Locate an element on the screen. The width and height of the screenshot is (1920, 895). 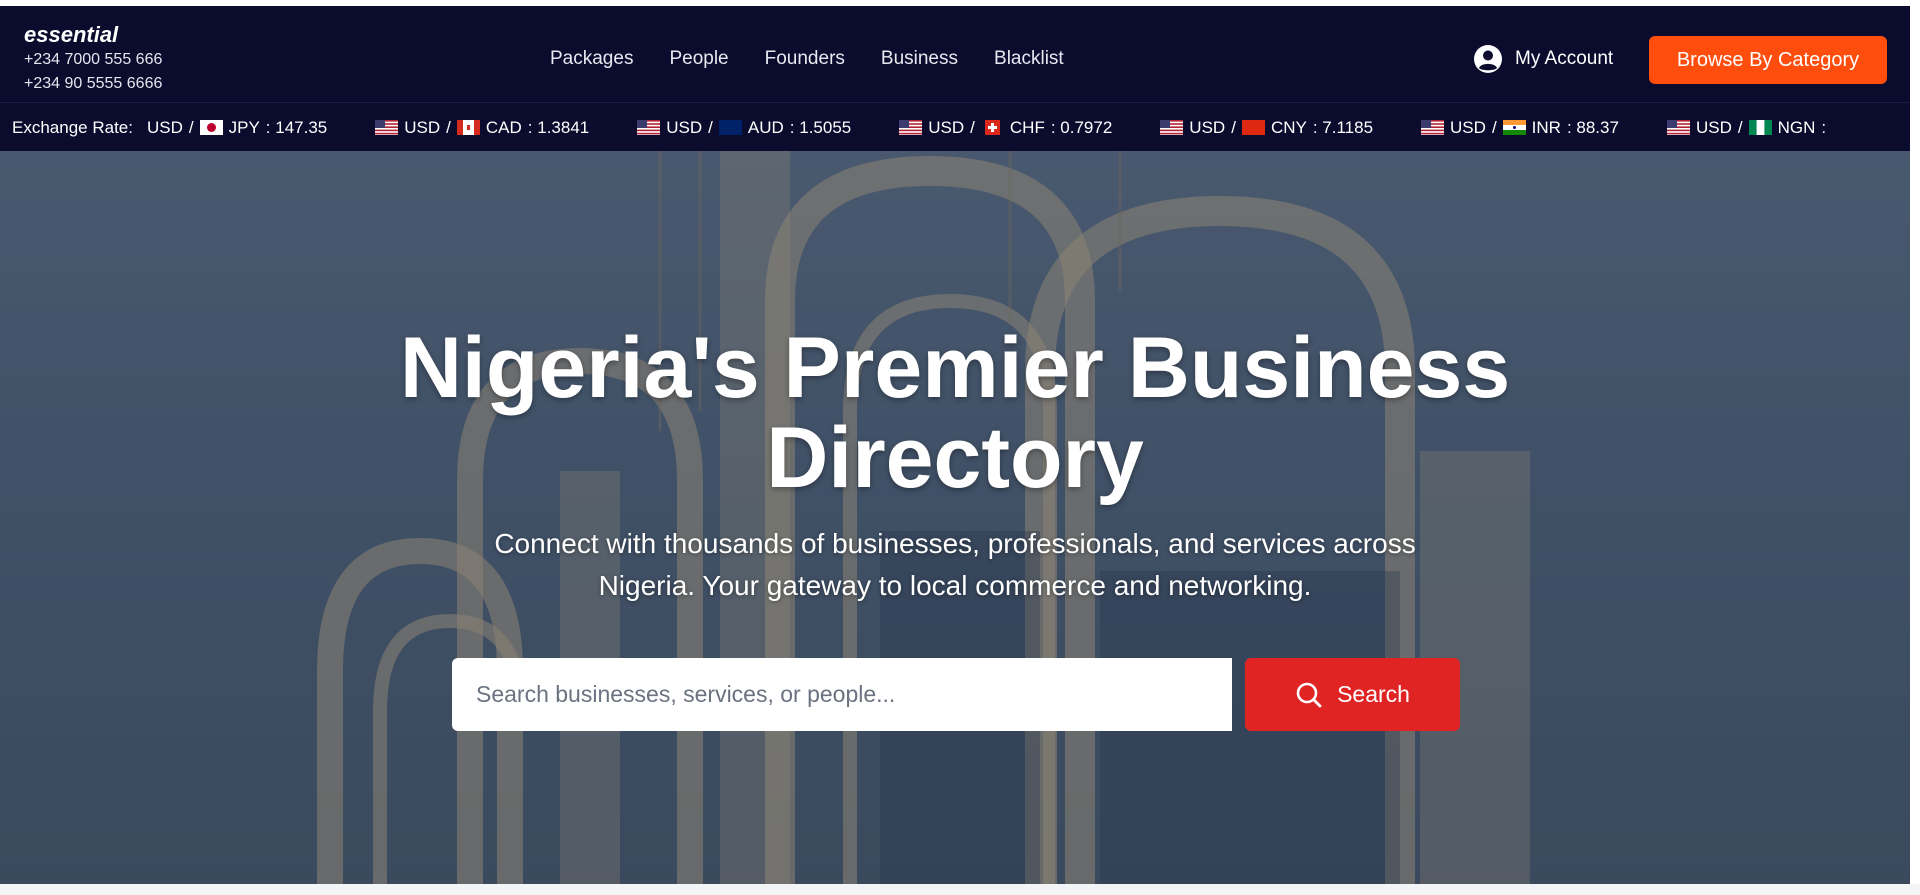
ticker-label: Exchange Rate: is located at coordinates (72, 127).